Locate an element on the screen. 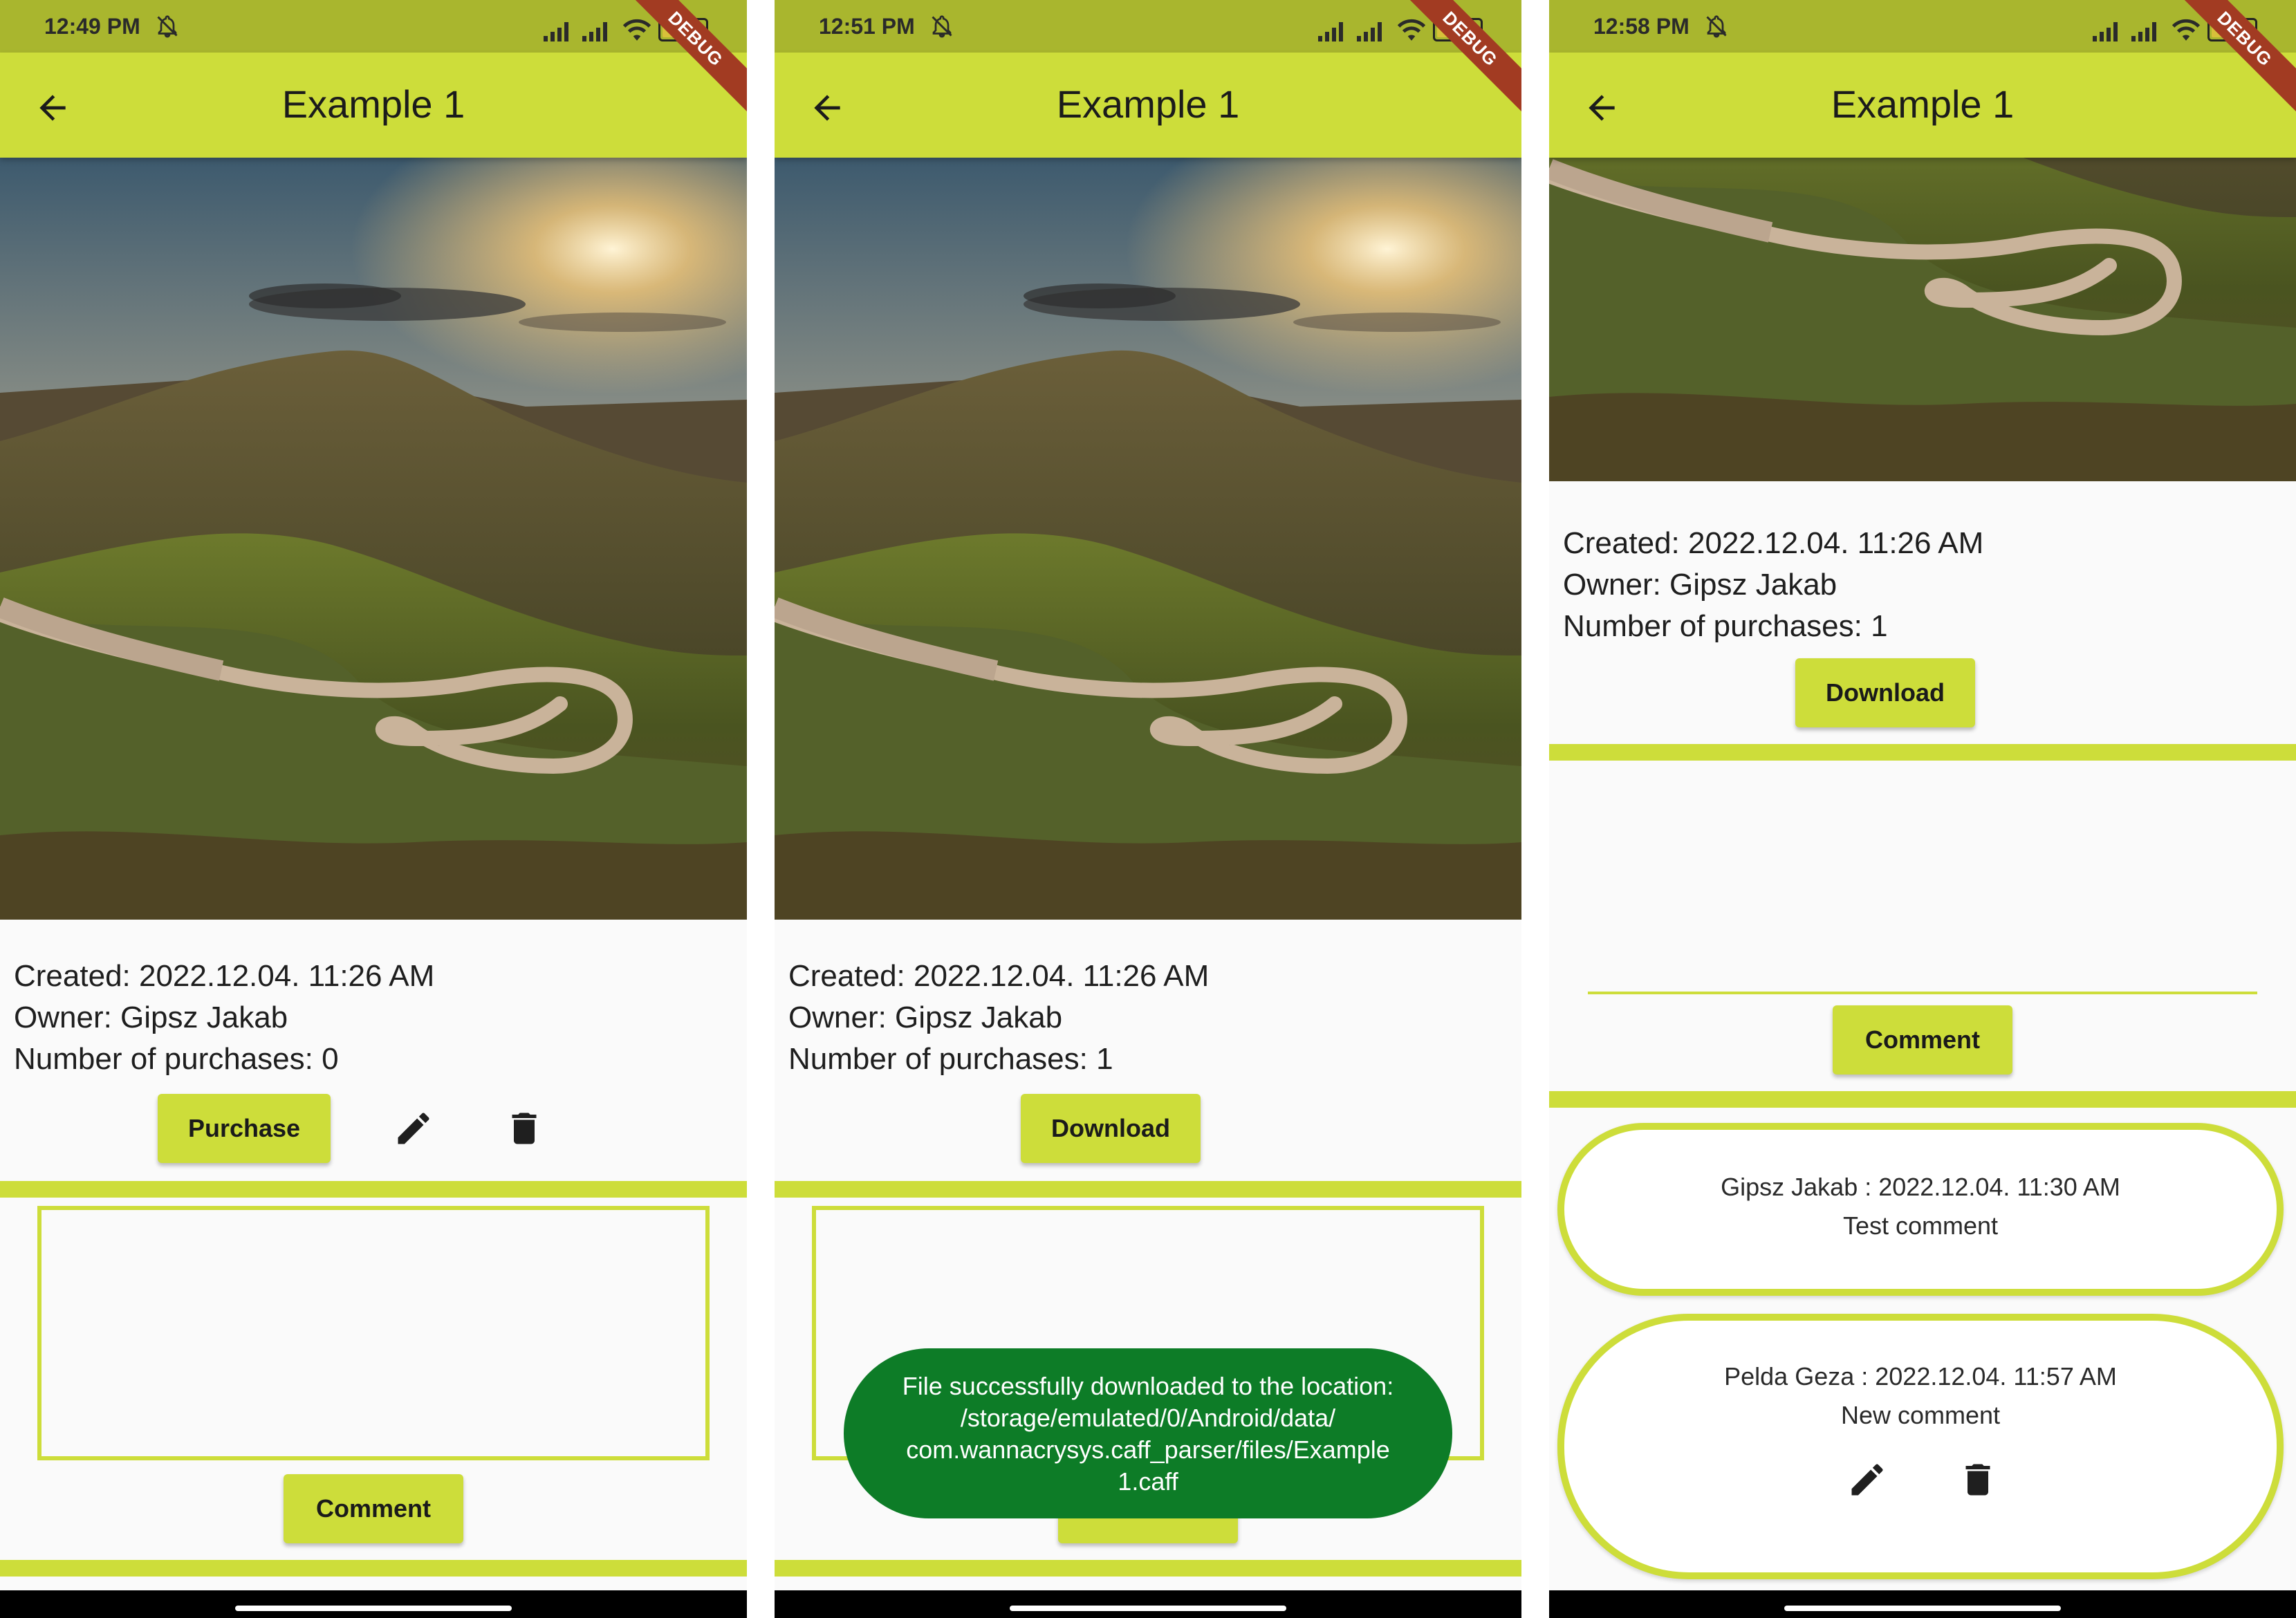 The width and height of the screenshot is (2296, 1618). purchases-label: Number of purchases: 0 is located at coordinates (177, 1059).